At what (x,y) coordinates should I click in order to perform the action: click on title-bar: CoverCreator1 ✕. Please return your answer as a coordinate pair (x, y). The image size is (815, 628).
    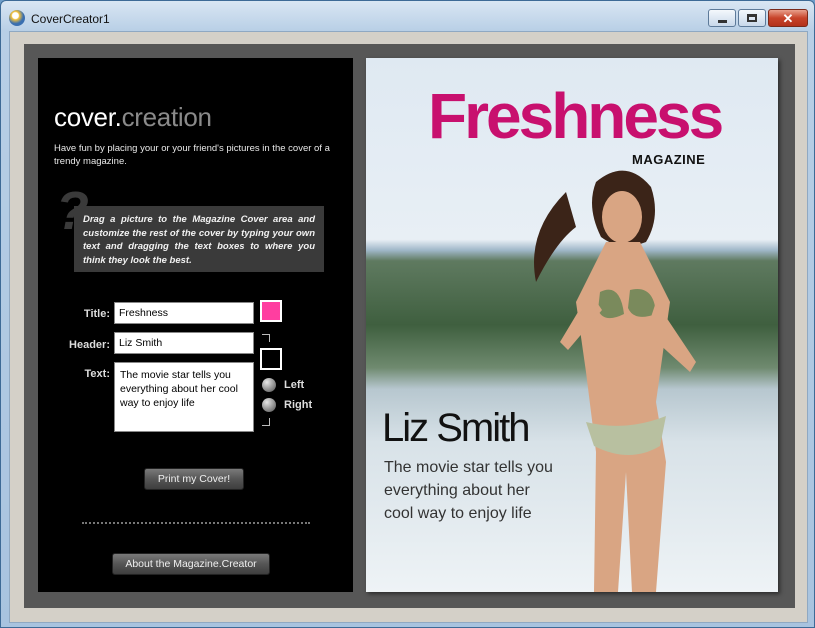
    Looking at the image, I should click on (407, 17).